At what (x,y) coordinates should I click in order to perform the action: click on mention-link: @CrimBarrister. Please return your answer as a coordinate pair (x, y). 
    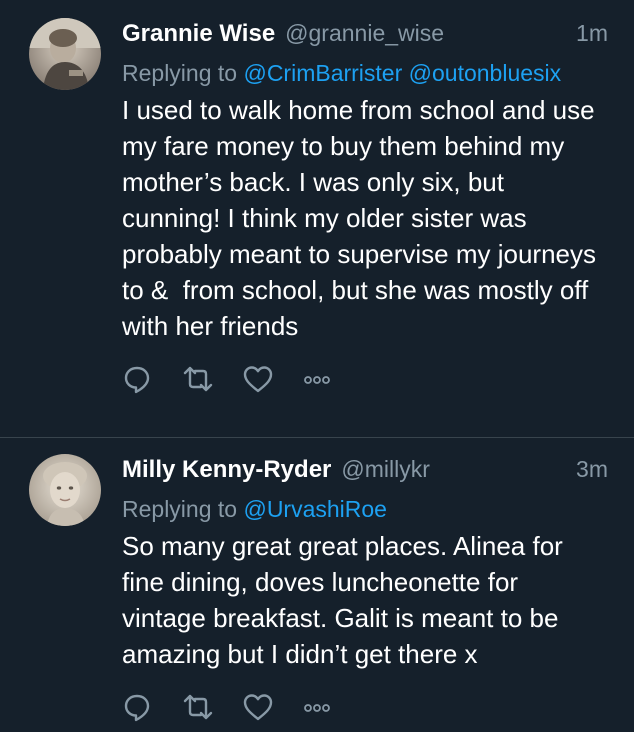
    Looking at the image, I should click on (322, 73).